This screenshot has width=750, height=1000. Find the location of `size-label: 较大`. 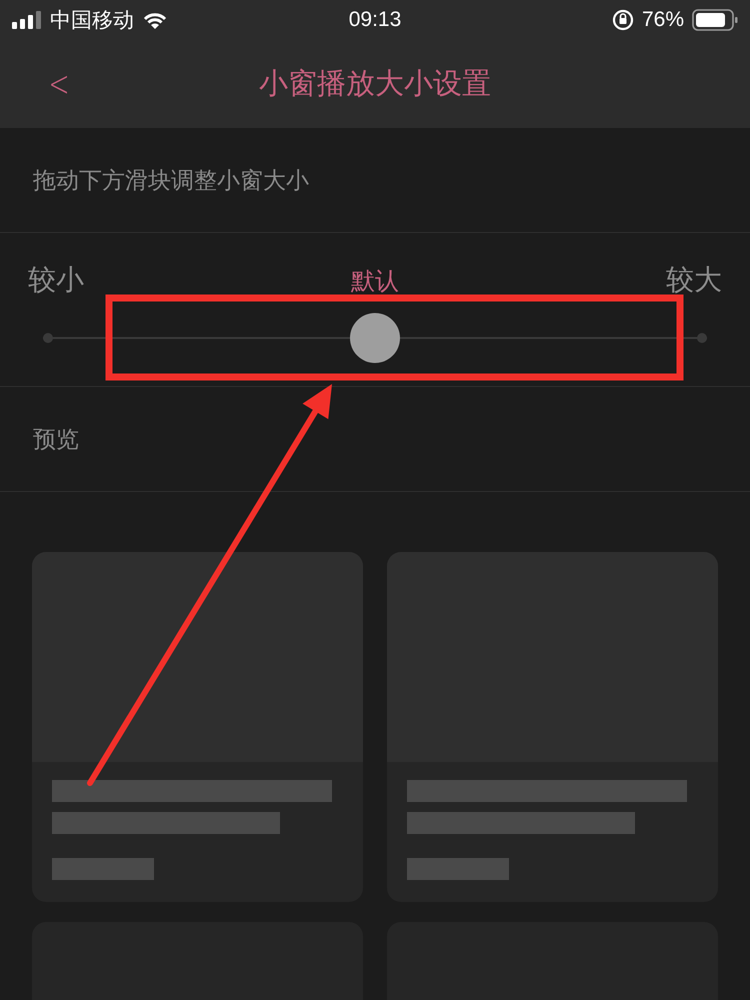

size-label: 较大 is located at coordinates (694, 280).